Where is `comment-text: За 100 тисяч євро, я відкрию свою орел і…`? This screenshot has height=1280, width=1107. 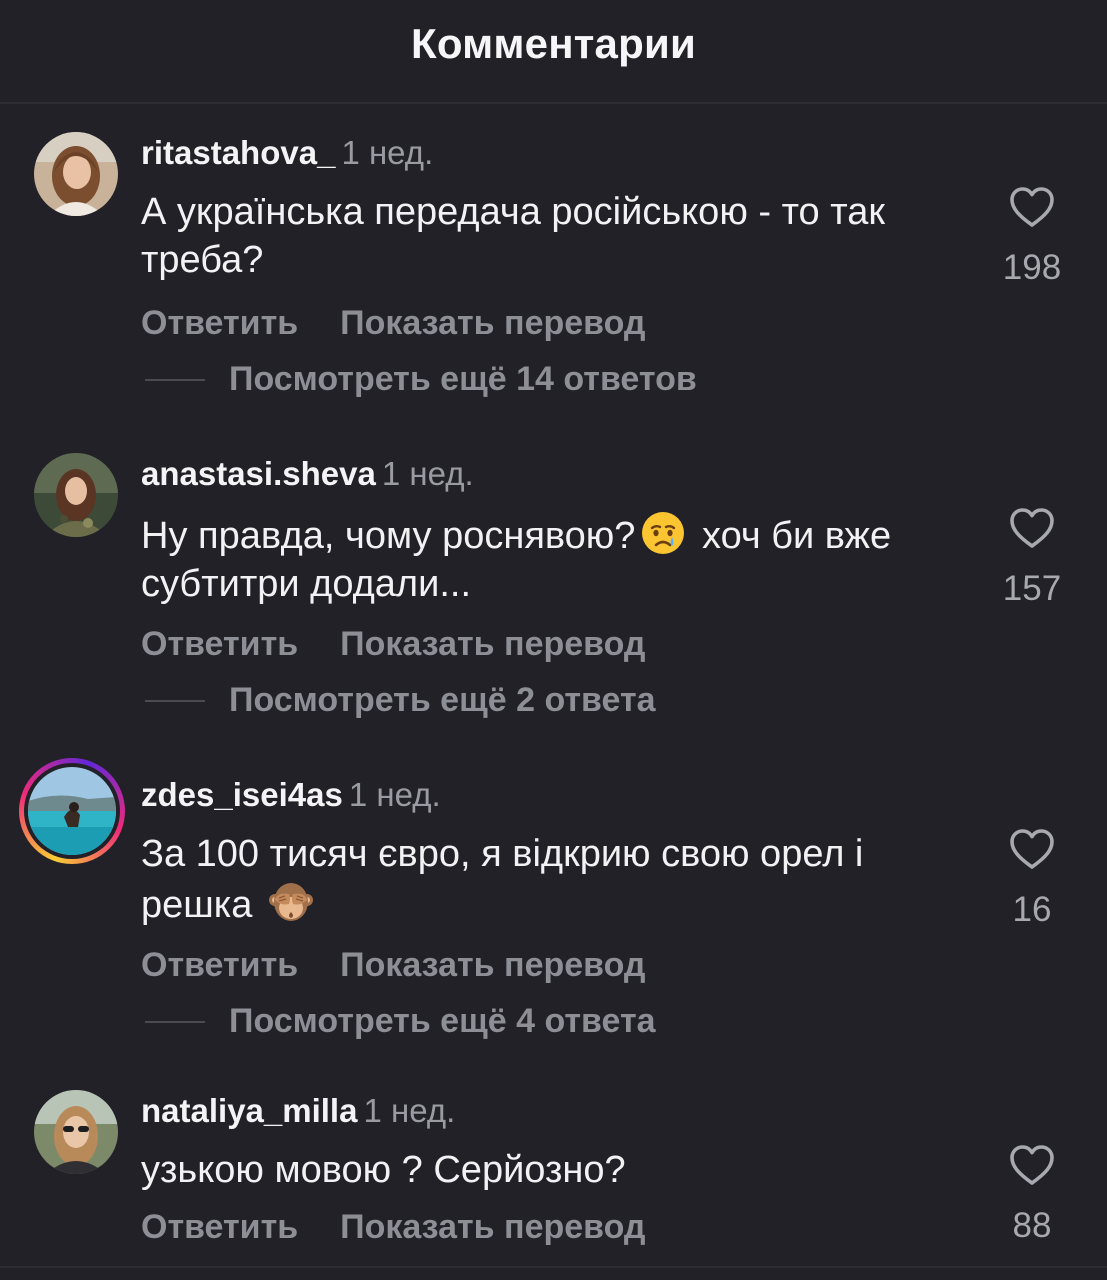
comment-text: За 100 тисяч євро, я відкрию свою орел і… is located at coordinates (556, 879).